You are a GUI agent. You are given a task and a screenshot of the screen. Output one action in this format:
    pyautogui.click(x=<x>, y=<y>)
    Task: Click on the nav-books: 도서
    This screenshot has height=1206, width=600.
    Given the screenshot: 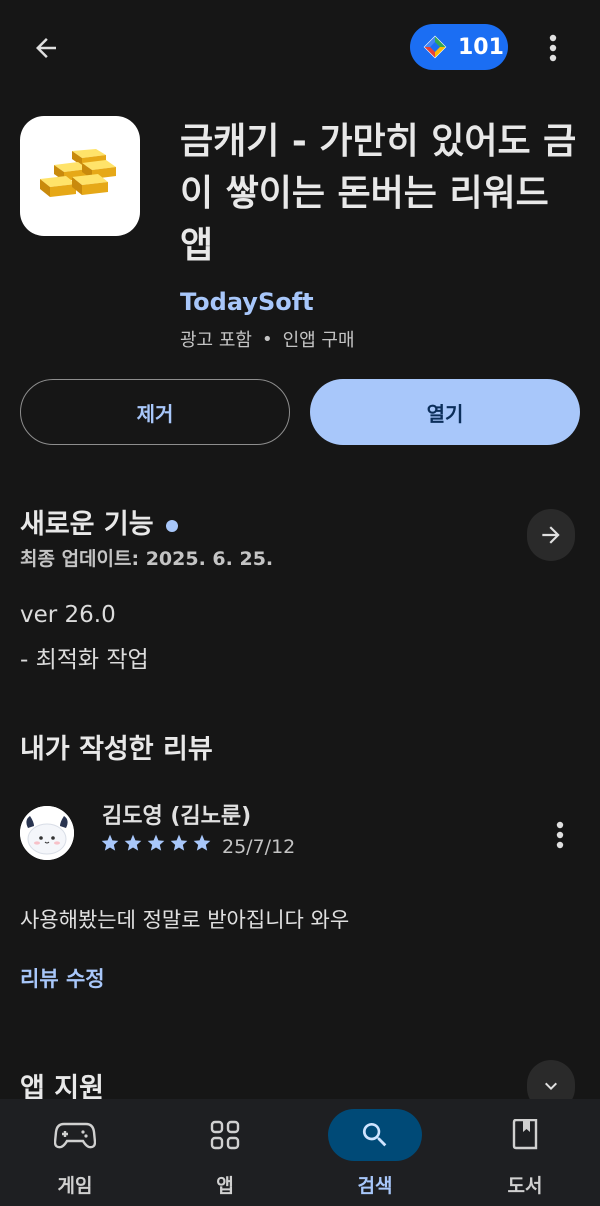 What is the action you would take?
    pyautogui.click(x=525, y=1152)
    